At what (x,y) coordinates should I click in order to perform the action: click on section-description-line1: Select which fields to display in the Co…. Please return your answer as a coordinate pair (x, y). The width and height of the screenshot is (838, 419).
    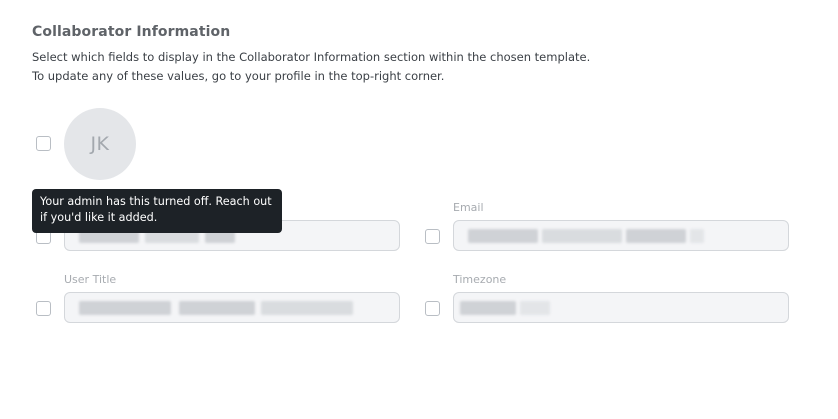
    Looking at the image, I should click on (311, 57).